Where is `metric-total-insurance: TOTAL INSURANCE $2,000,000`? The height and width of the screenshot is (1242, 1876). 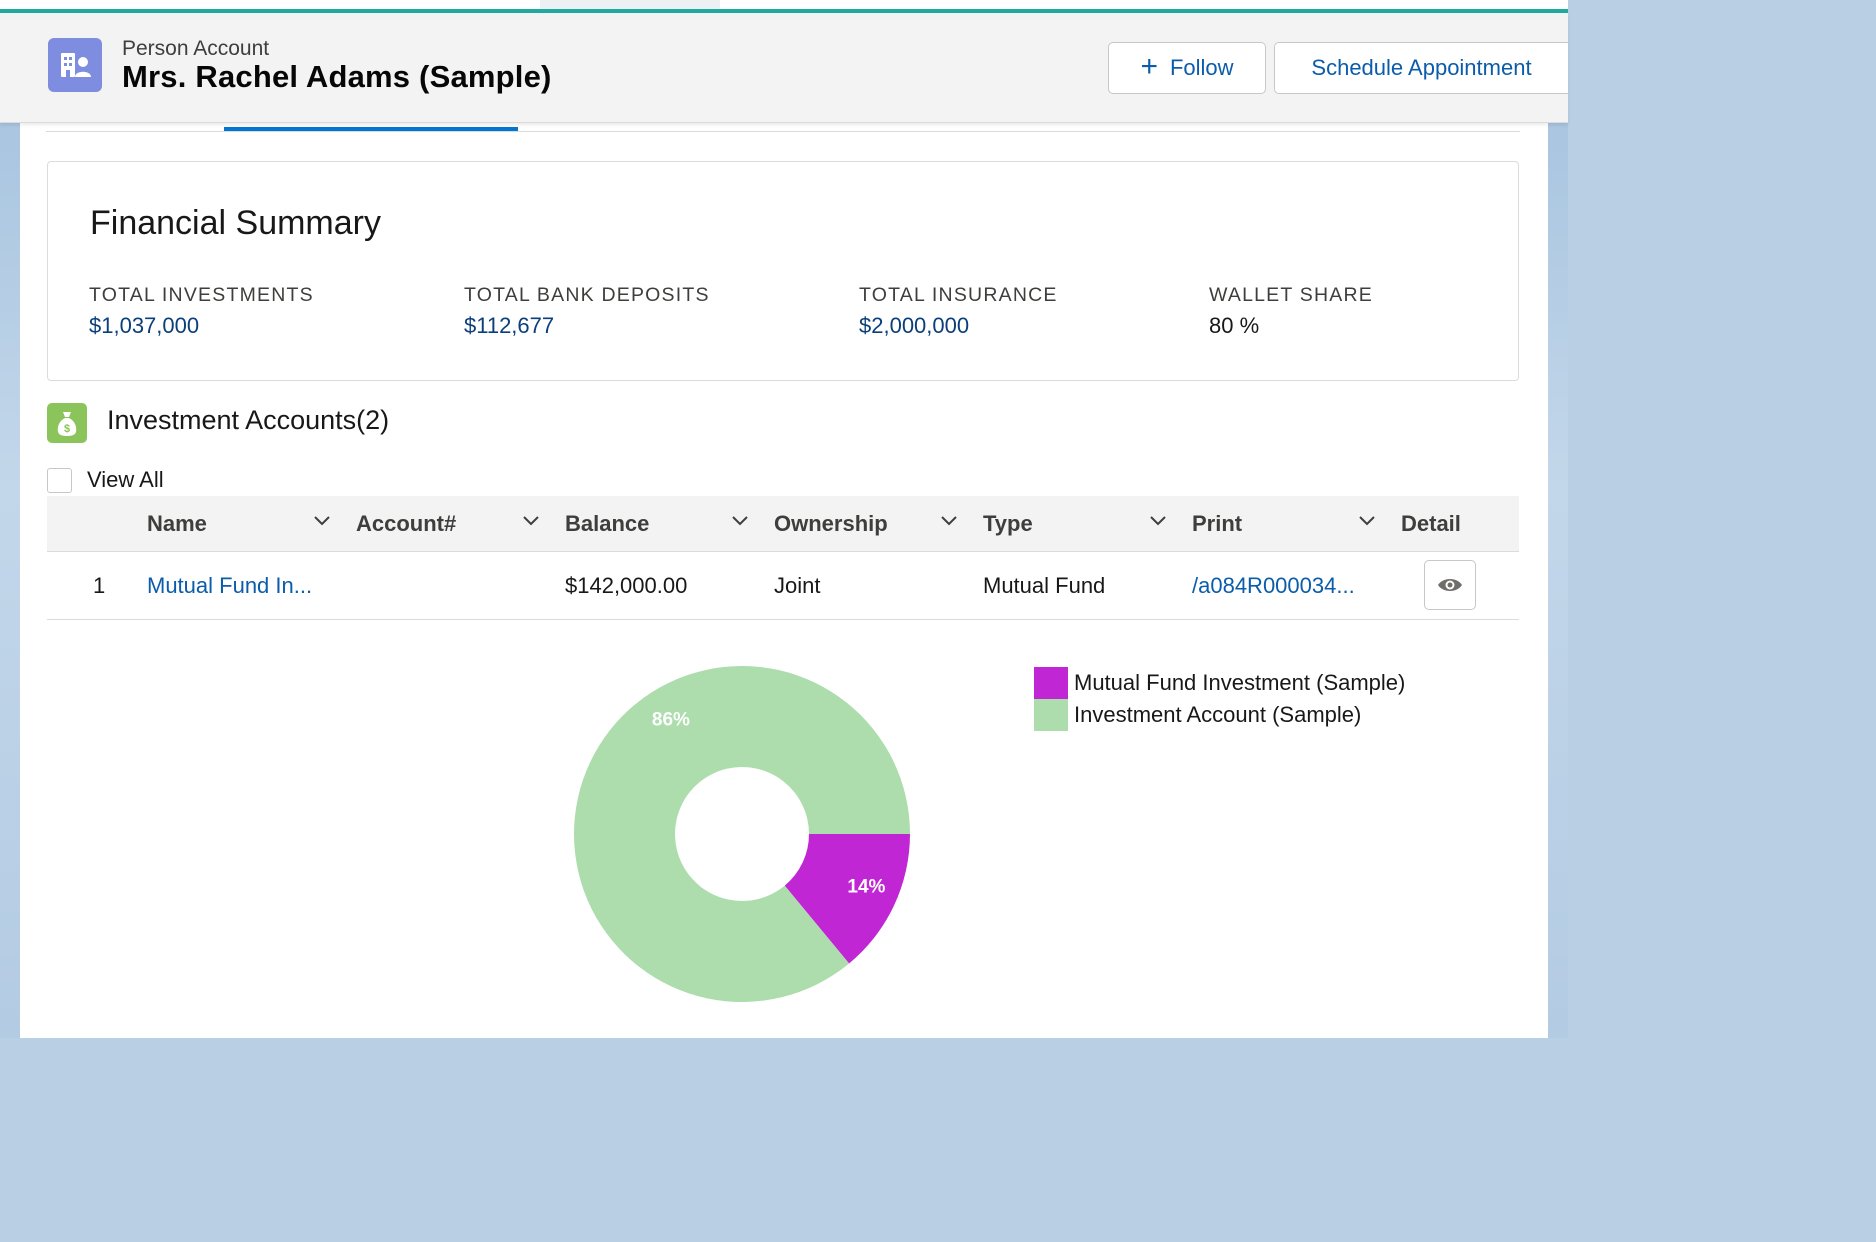 metric-total-insurance: TOTAL INSURANCE $2,000,000 is located at coordinates (958, 311).